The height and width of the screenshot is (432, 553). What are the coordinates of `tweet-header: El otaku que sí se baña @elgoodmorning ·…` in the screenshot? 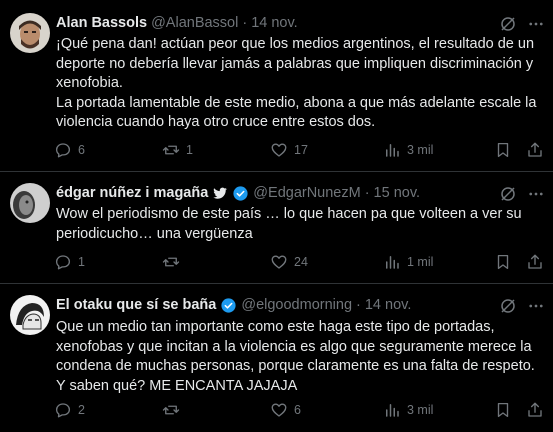 It's located at (233, 305).